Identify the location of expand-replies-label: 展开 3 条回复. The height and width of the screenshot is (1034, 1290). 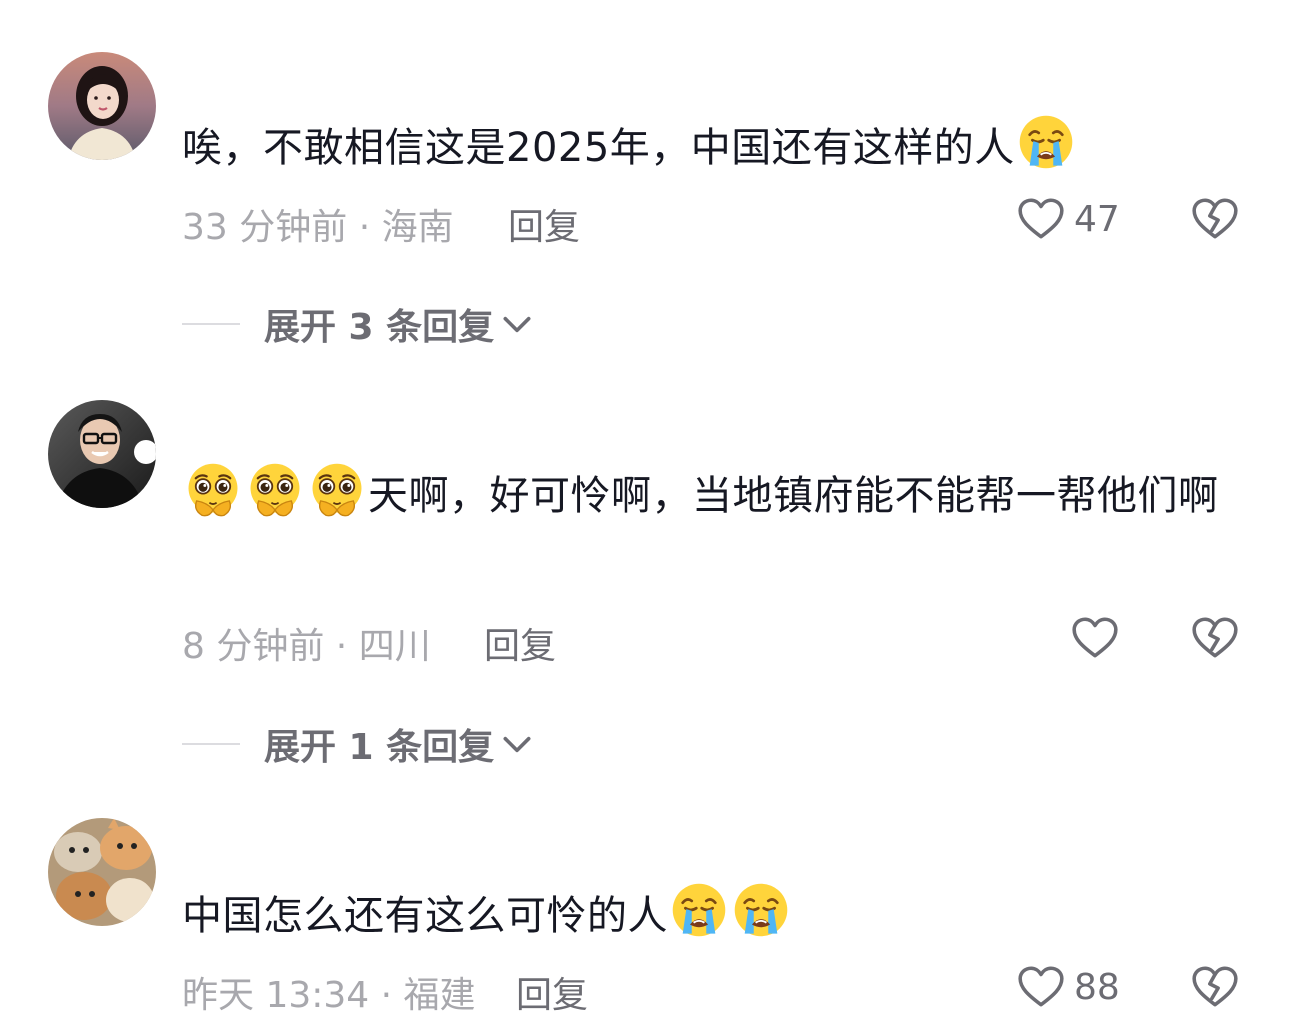
(379, 327).